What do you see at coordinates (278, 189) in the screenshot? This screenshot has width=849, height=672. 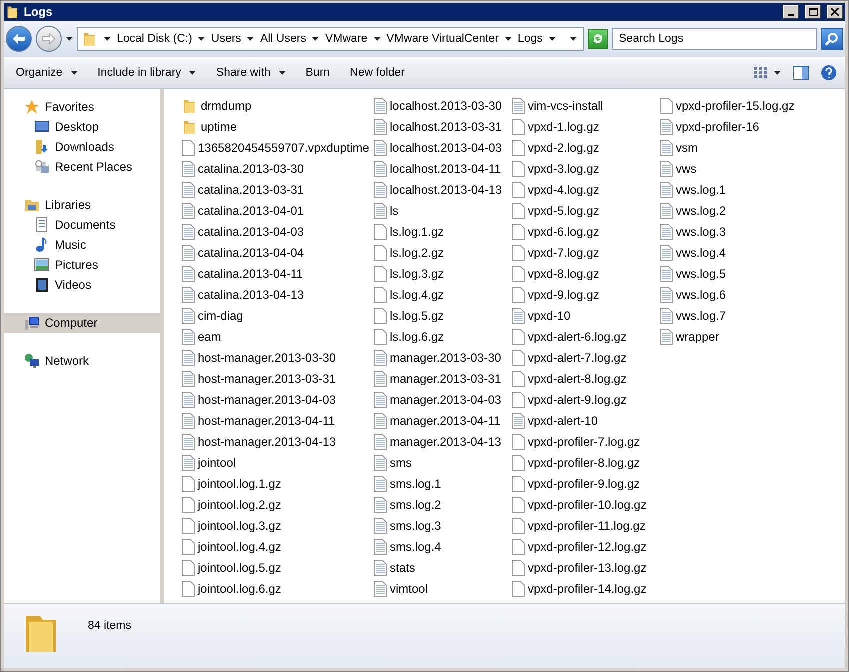 I see `file-item: catalina.2013-03-31` at bounding box center [278, 189].